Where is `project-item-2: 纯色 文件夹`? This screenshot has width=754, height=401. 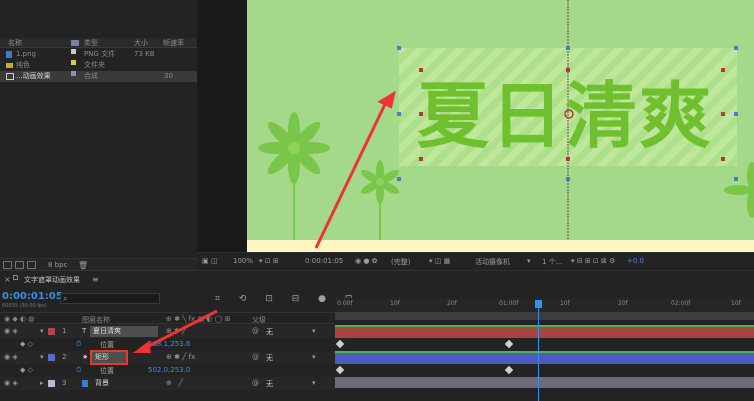 project-item-2: 纯色 文件夹 is located at coordinates (98, 65).